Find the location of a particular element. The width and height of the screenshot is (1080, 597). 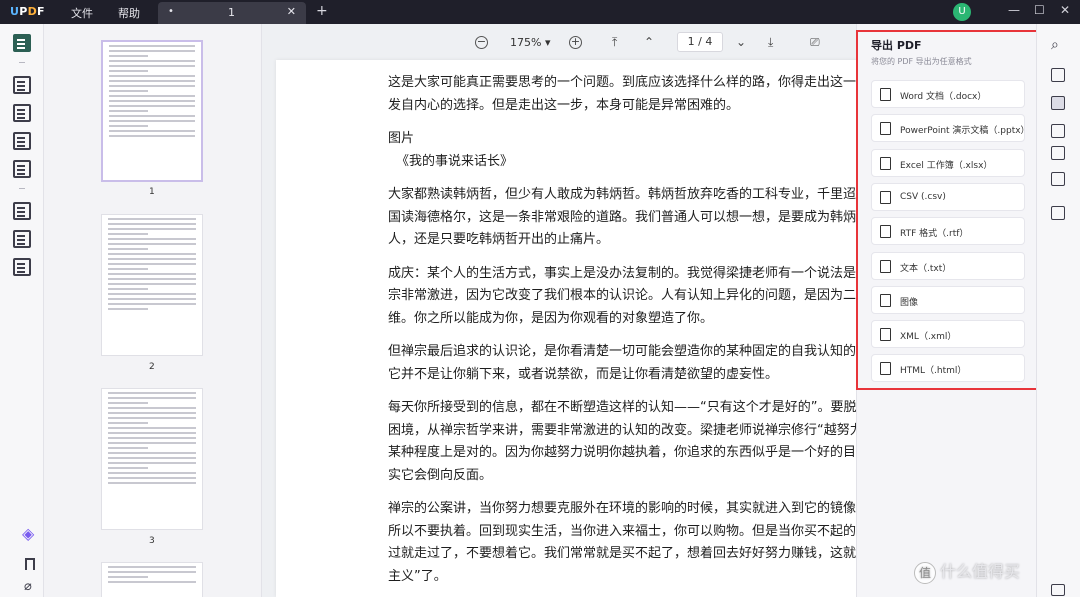

zoom-in-icon: + is located at coordinates (575, 42).